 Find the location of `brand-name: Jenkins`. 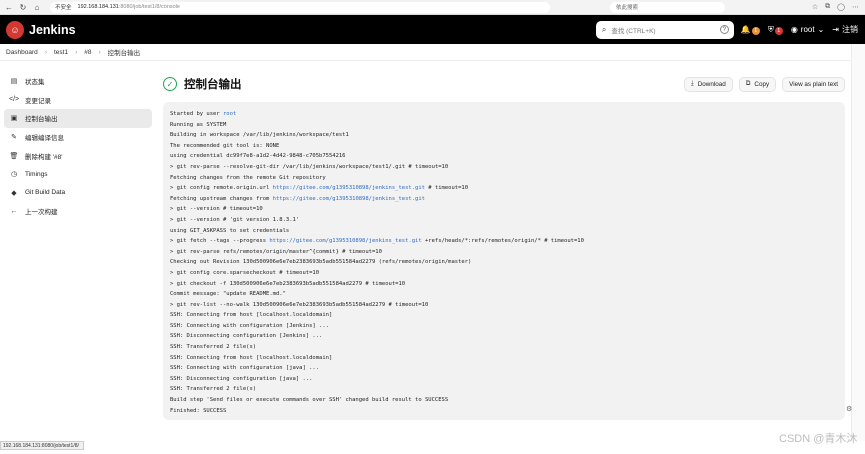

brand-name: Jenkins is located at coordinates (52, 30).